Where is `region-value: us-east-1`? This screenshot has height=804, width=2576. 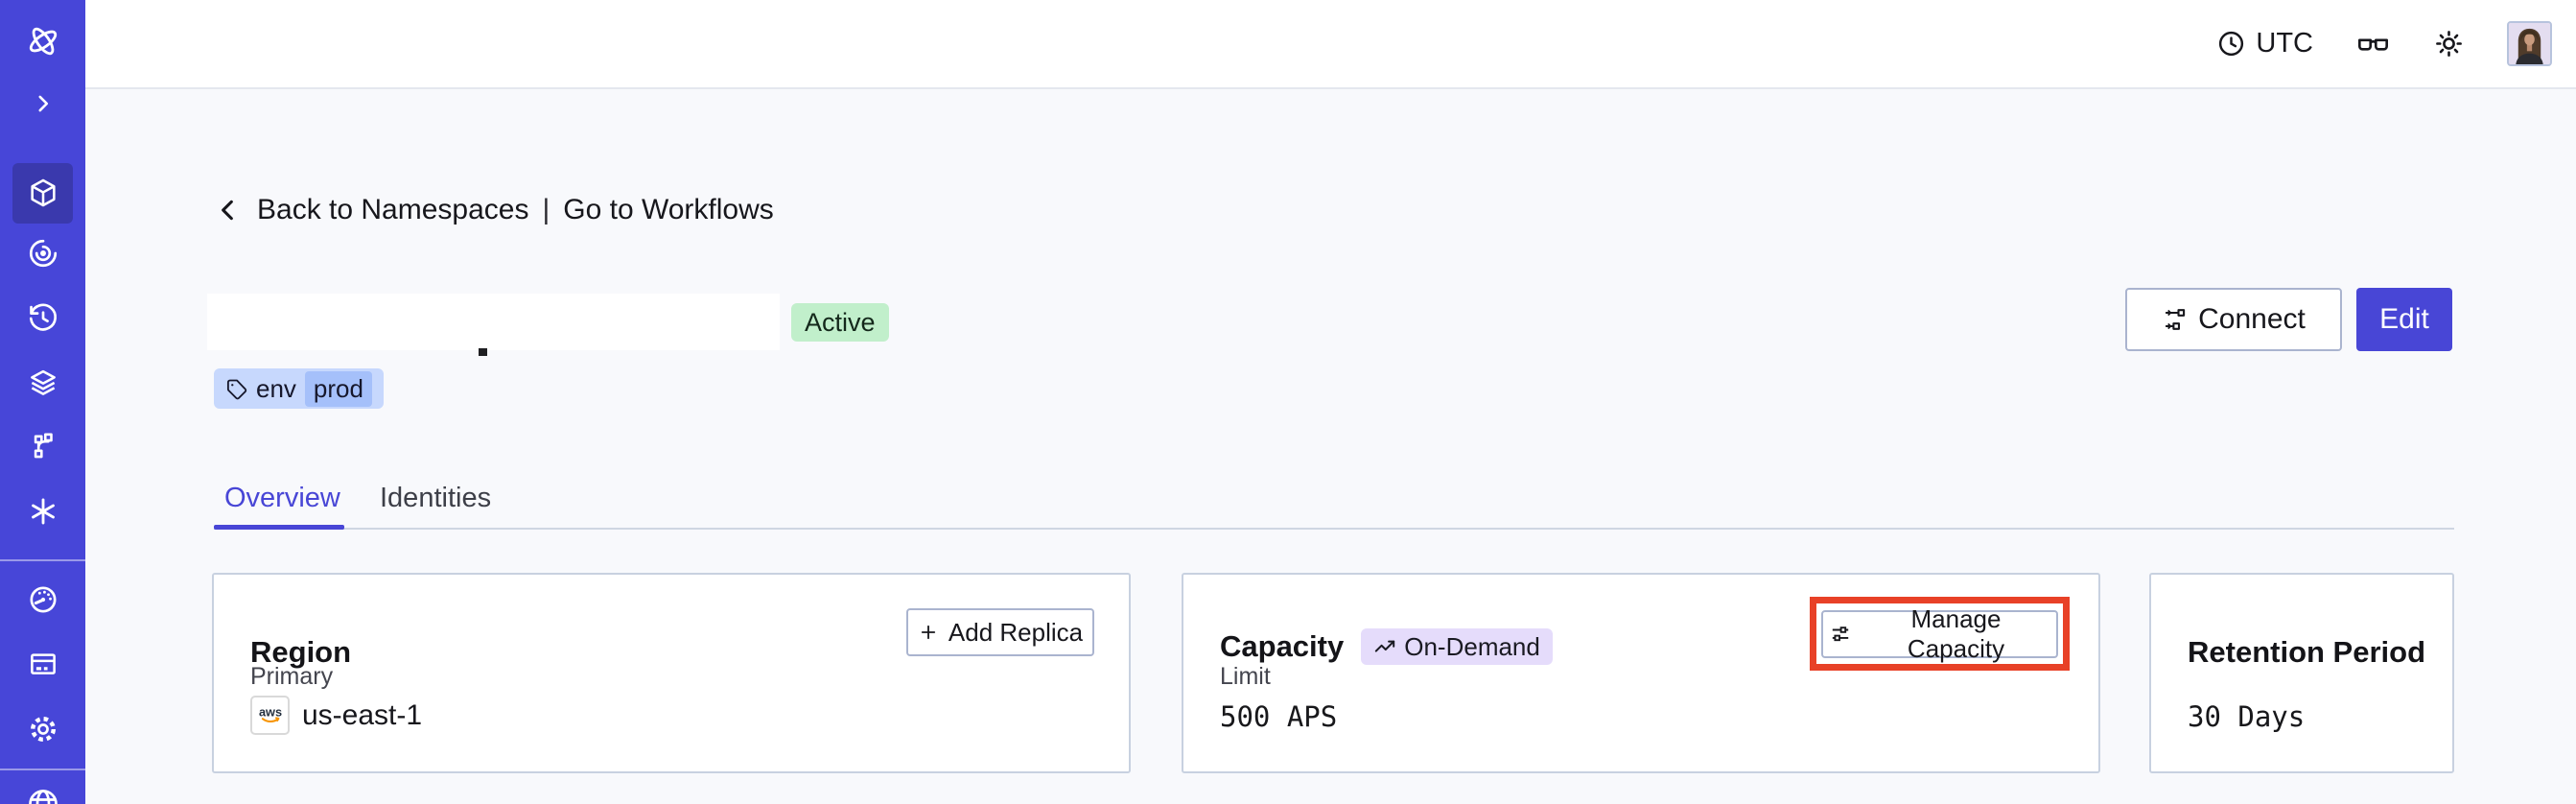 region-value: us-east-1 is located at coordinates (362, 715).